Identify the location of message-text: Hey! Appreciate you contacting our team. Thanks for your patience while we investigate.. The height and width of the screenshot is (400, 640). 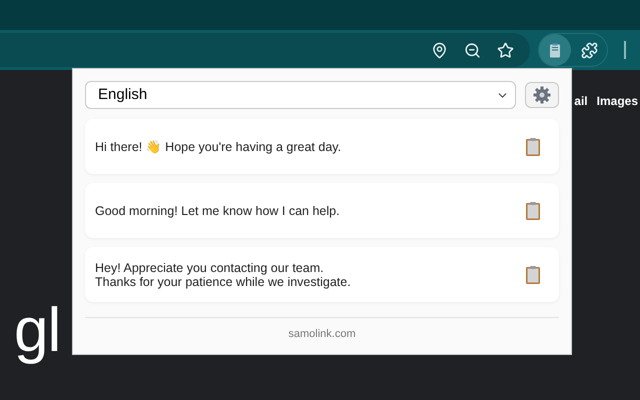
(223, 274).